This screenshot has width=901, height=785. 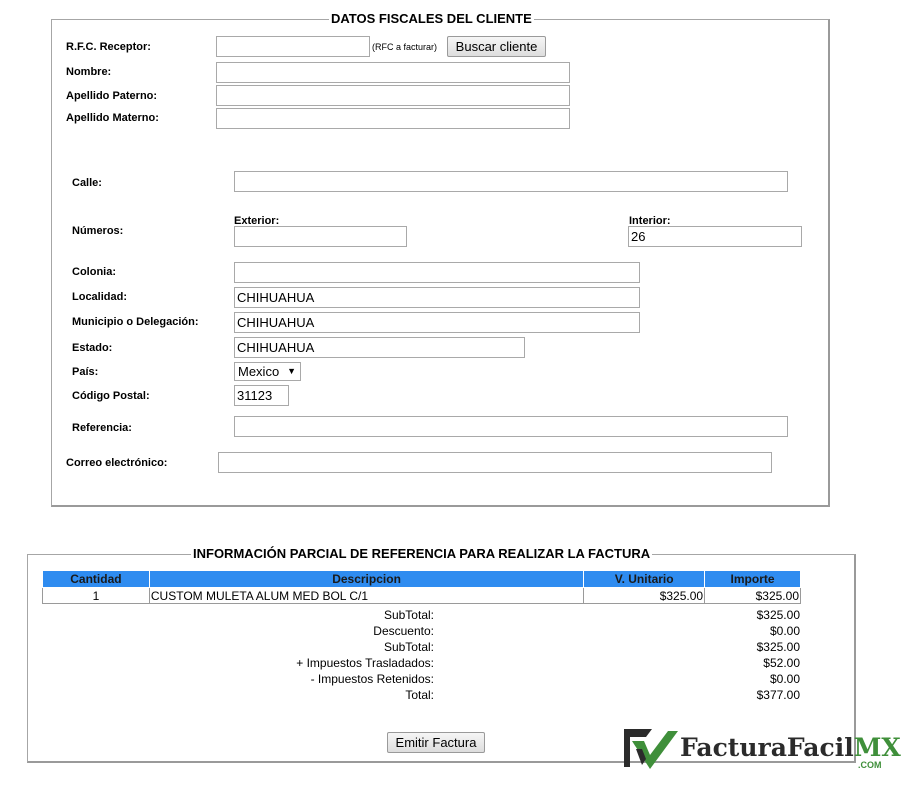 What do you see at coordinates (431, 19) in the screenshot?
I see `fiscal-legend: DATOS FISCALES DEL CLIENTE` at bounding box center [431, 19].